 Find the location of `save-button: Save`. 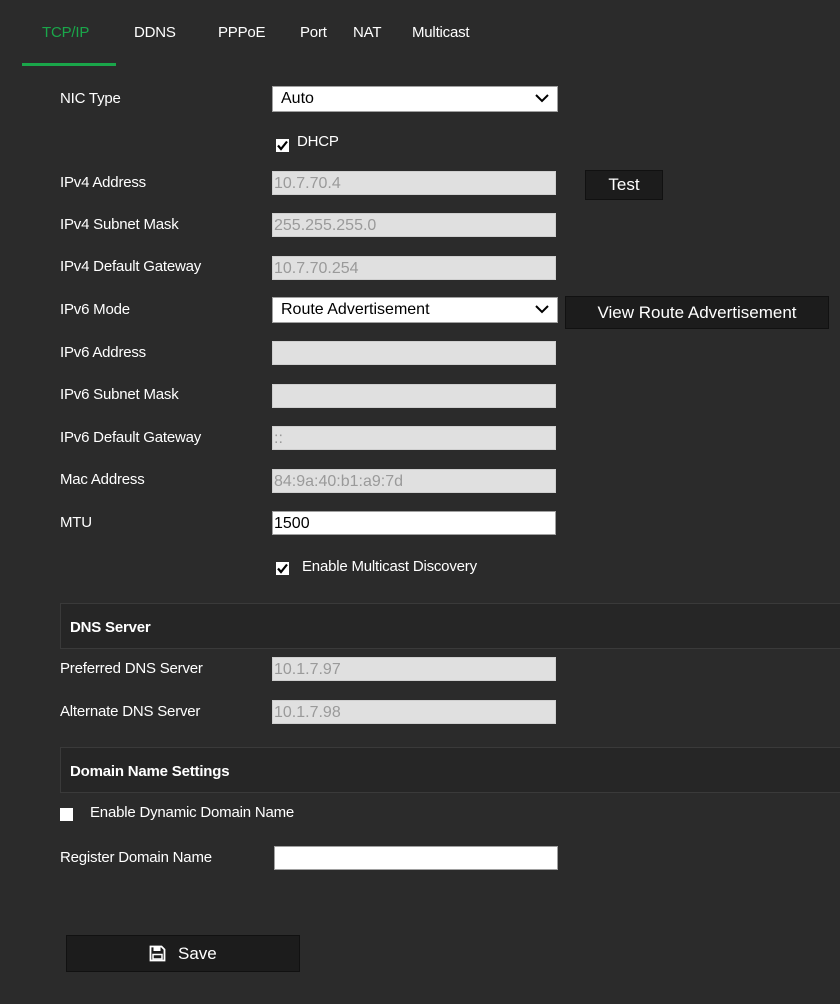

save-button: Save is located at coordinates (183, 953).